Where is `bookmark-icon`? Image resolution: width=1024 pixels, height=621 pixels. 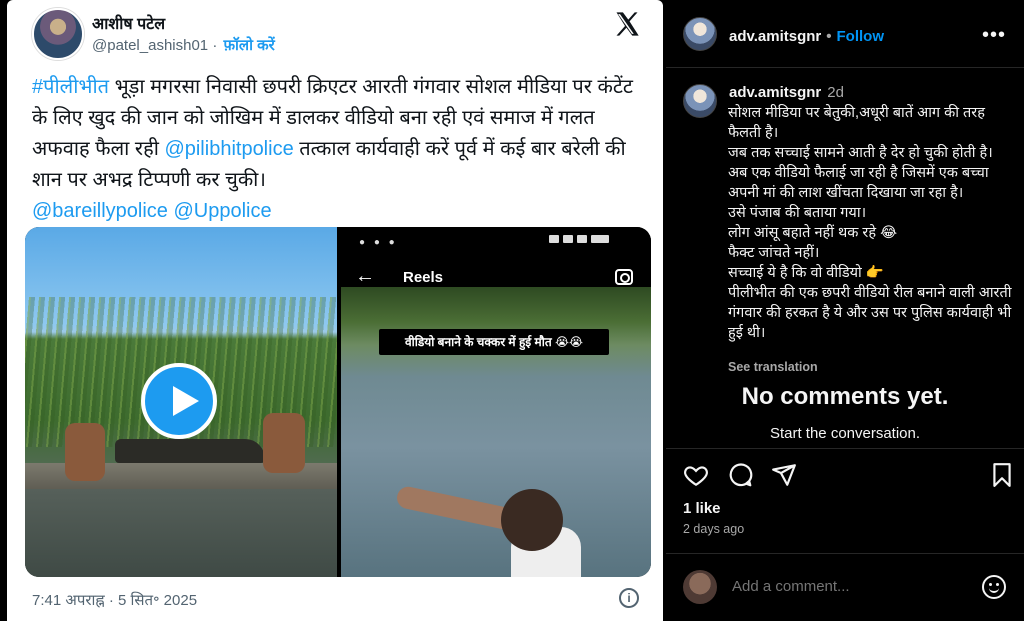 bookmark-icon is located at coordinates (1002, 475).